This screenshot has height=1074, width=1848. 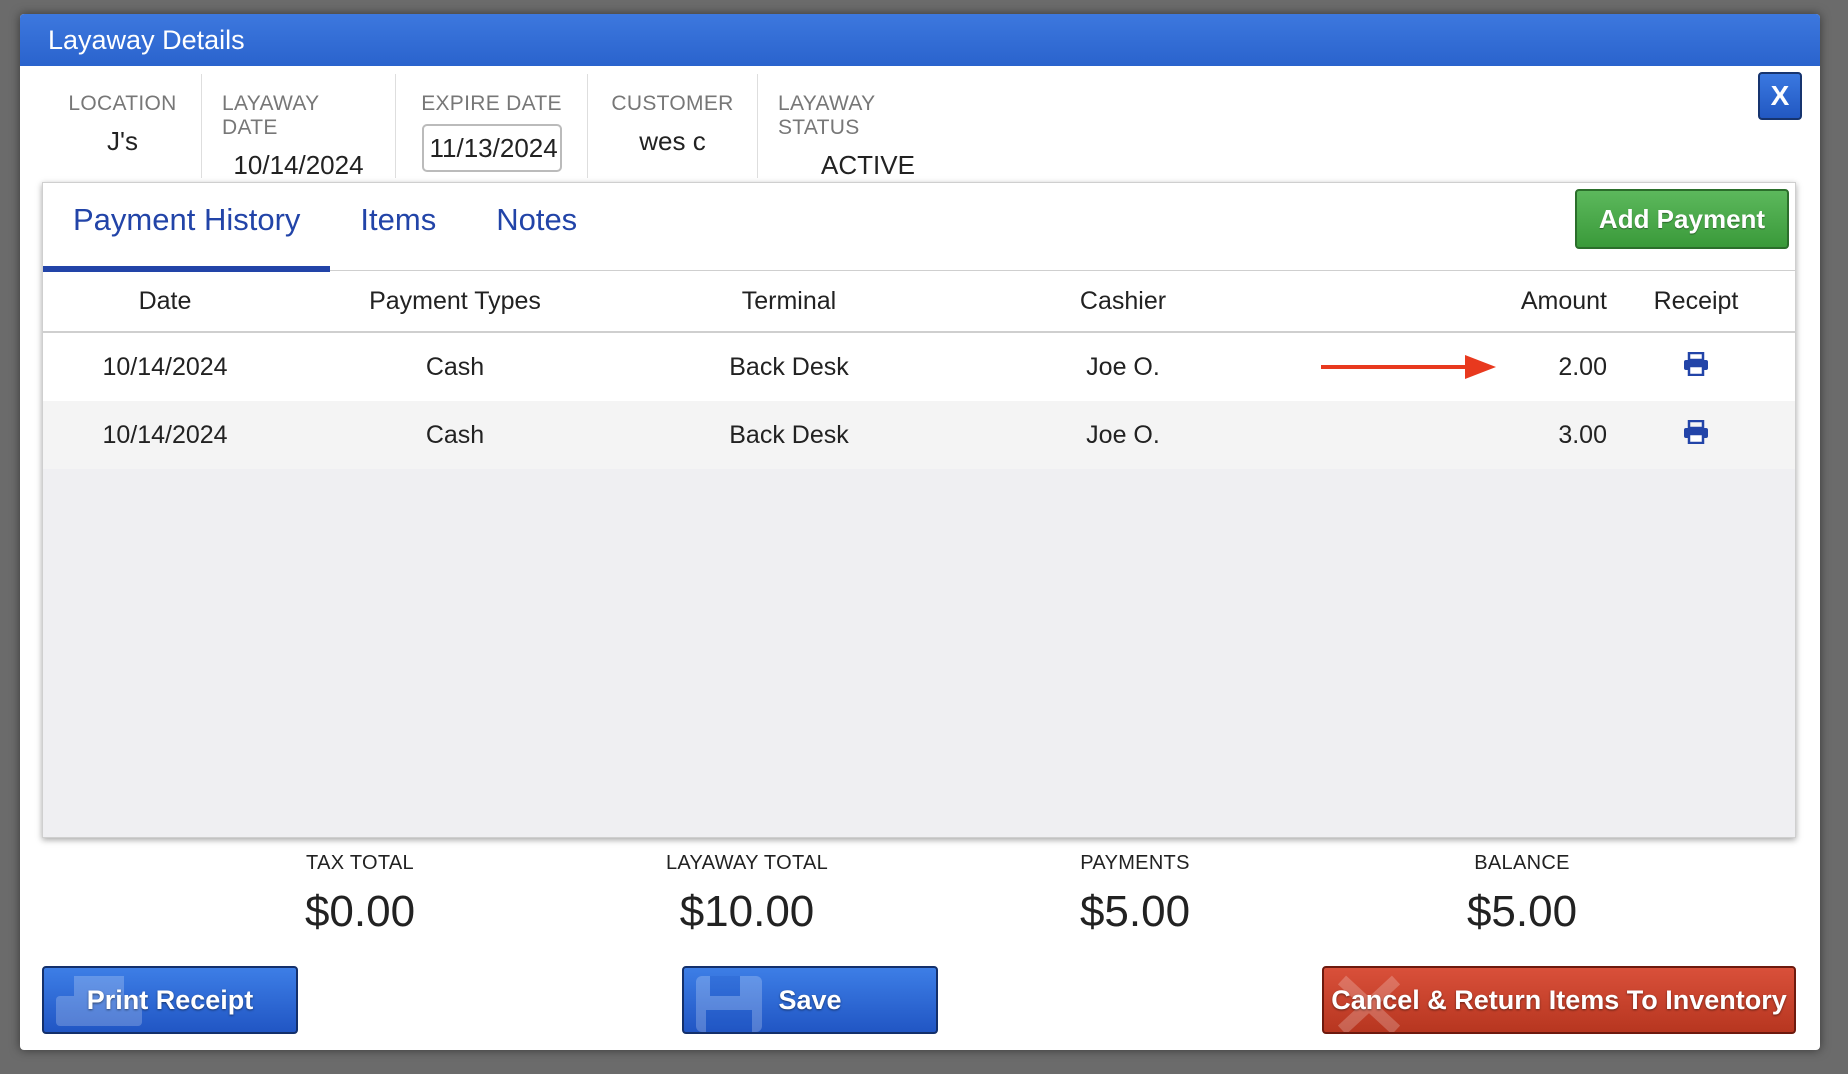 I want to click on col-amount: Amount, so click(x=1541, y=301).